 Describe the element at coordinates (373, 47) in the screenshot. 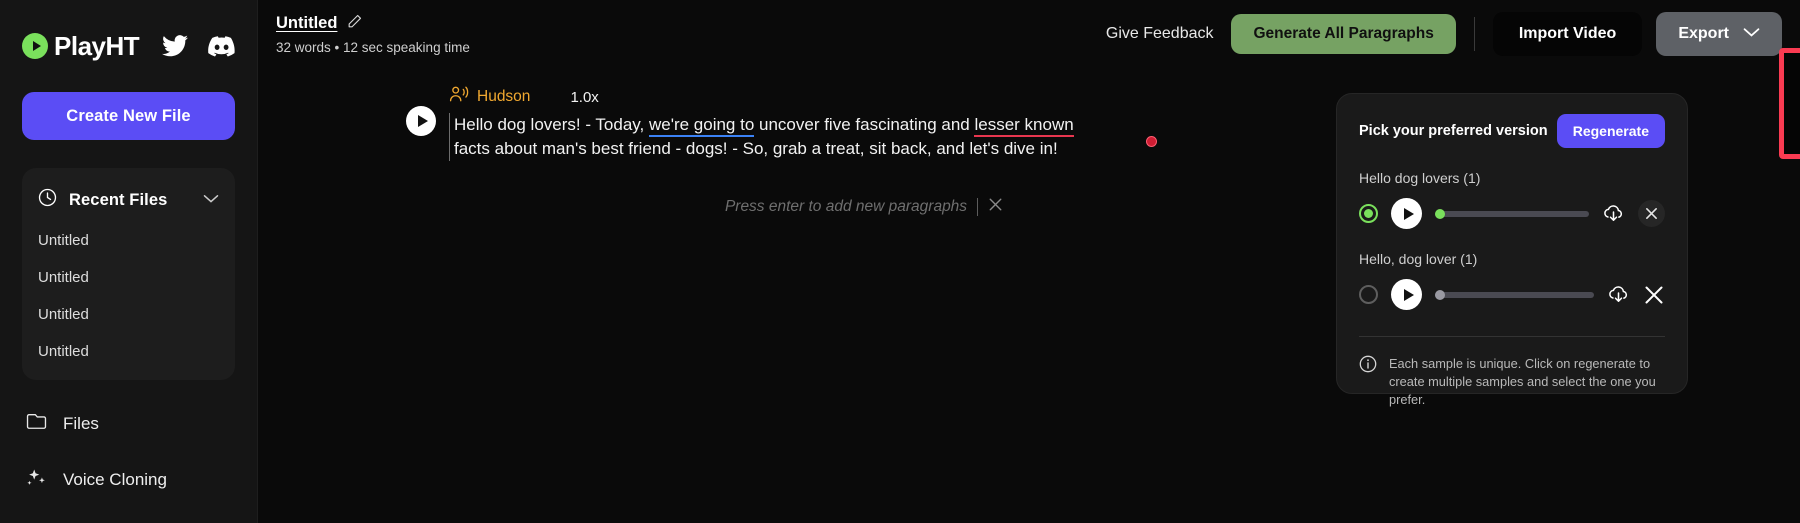

I see `document-stats: 32 words • 12 sec speaking time` at that location.